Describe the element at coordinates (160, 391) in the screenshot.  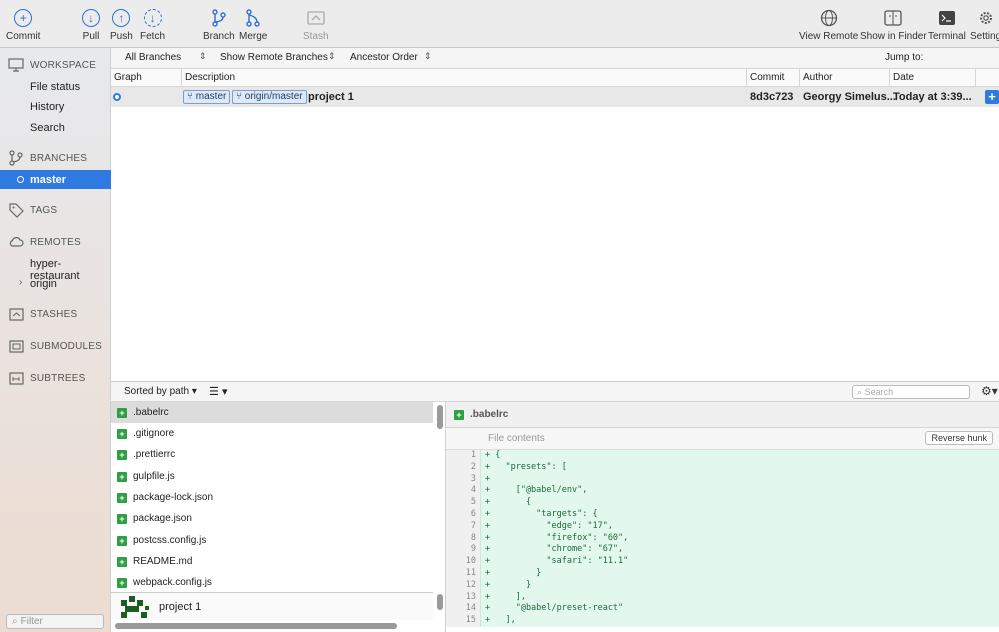
I see `sort-dropdown: Sorted by path ▾` at that location.